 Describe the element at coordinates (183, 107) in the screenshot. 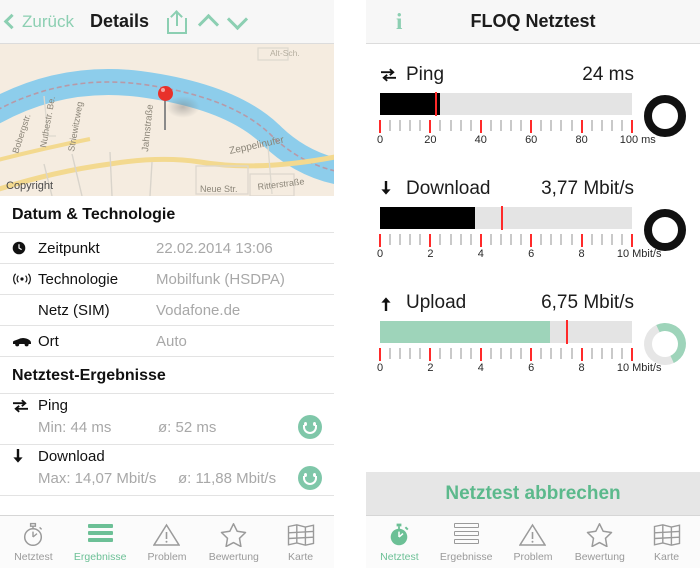

I see `pin-shadow` at that location.